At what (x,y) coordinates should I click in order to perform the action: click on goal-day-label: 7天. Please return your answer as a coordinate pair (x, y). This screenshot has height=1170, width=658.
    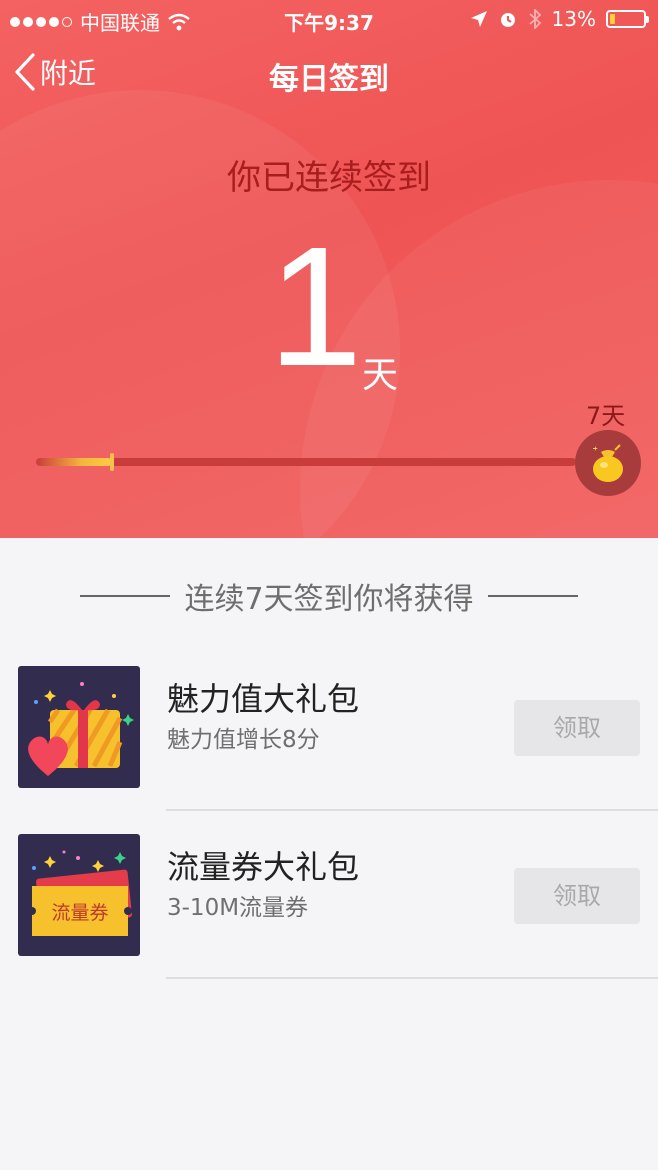
    Looking at the image, I should click on (606, 416).